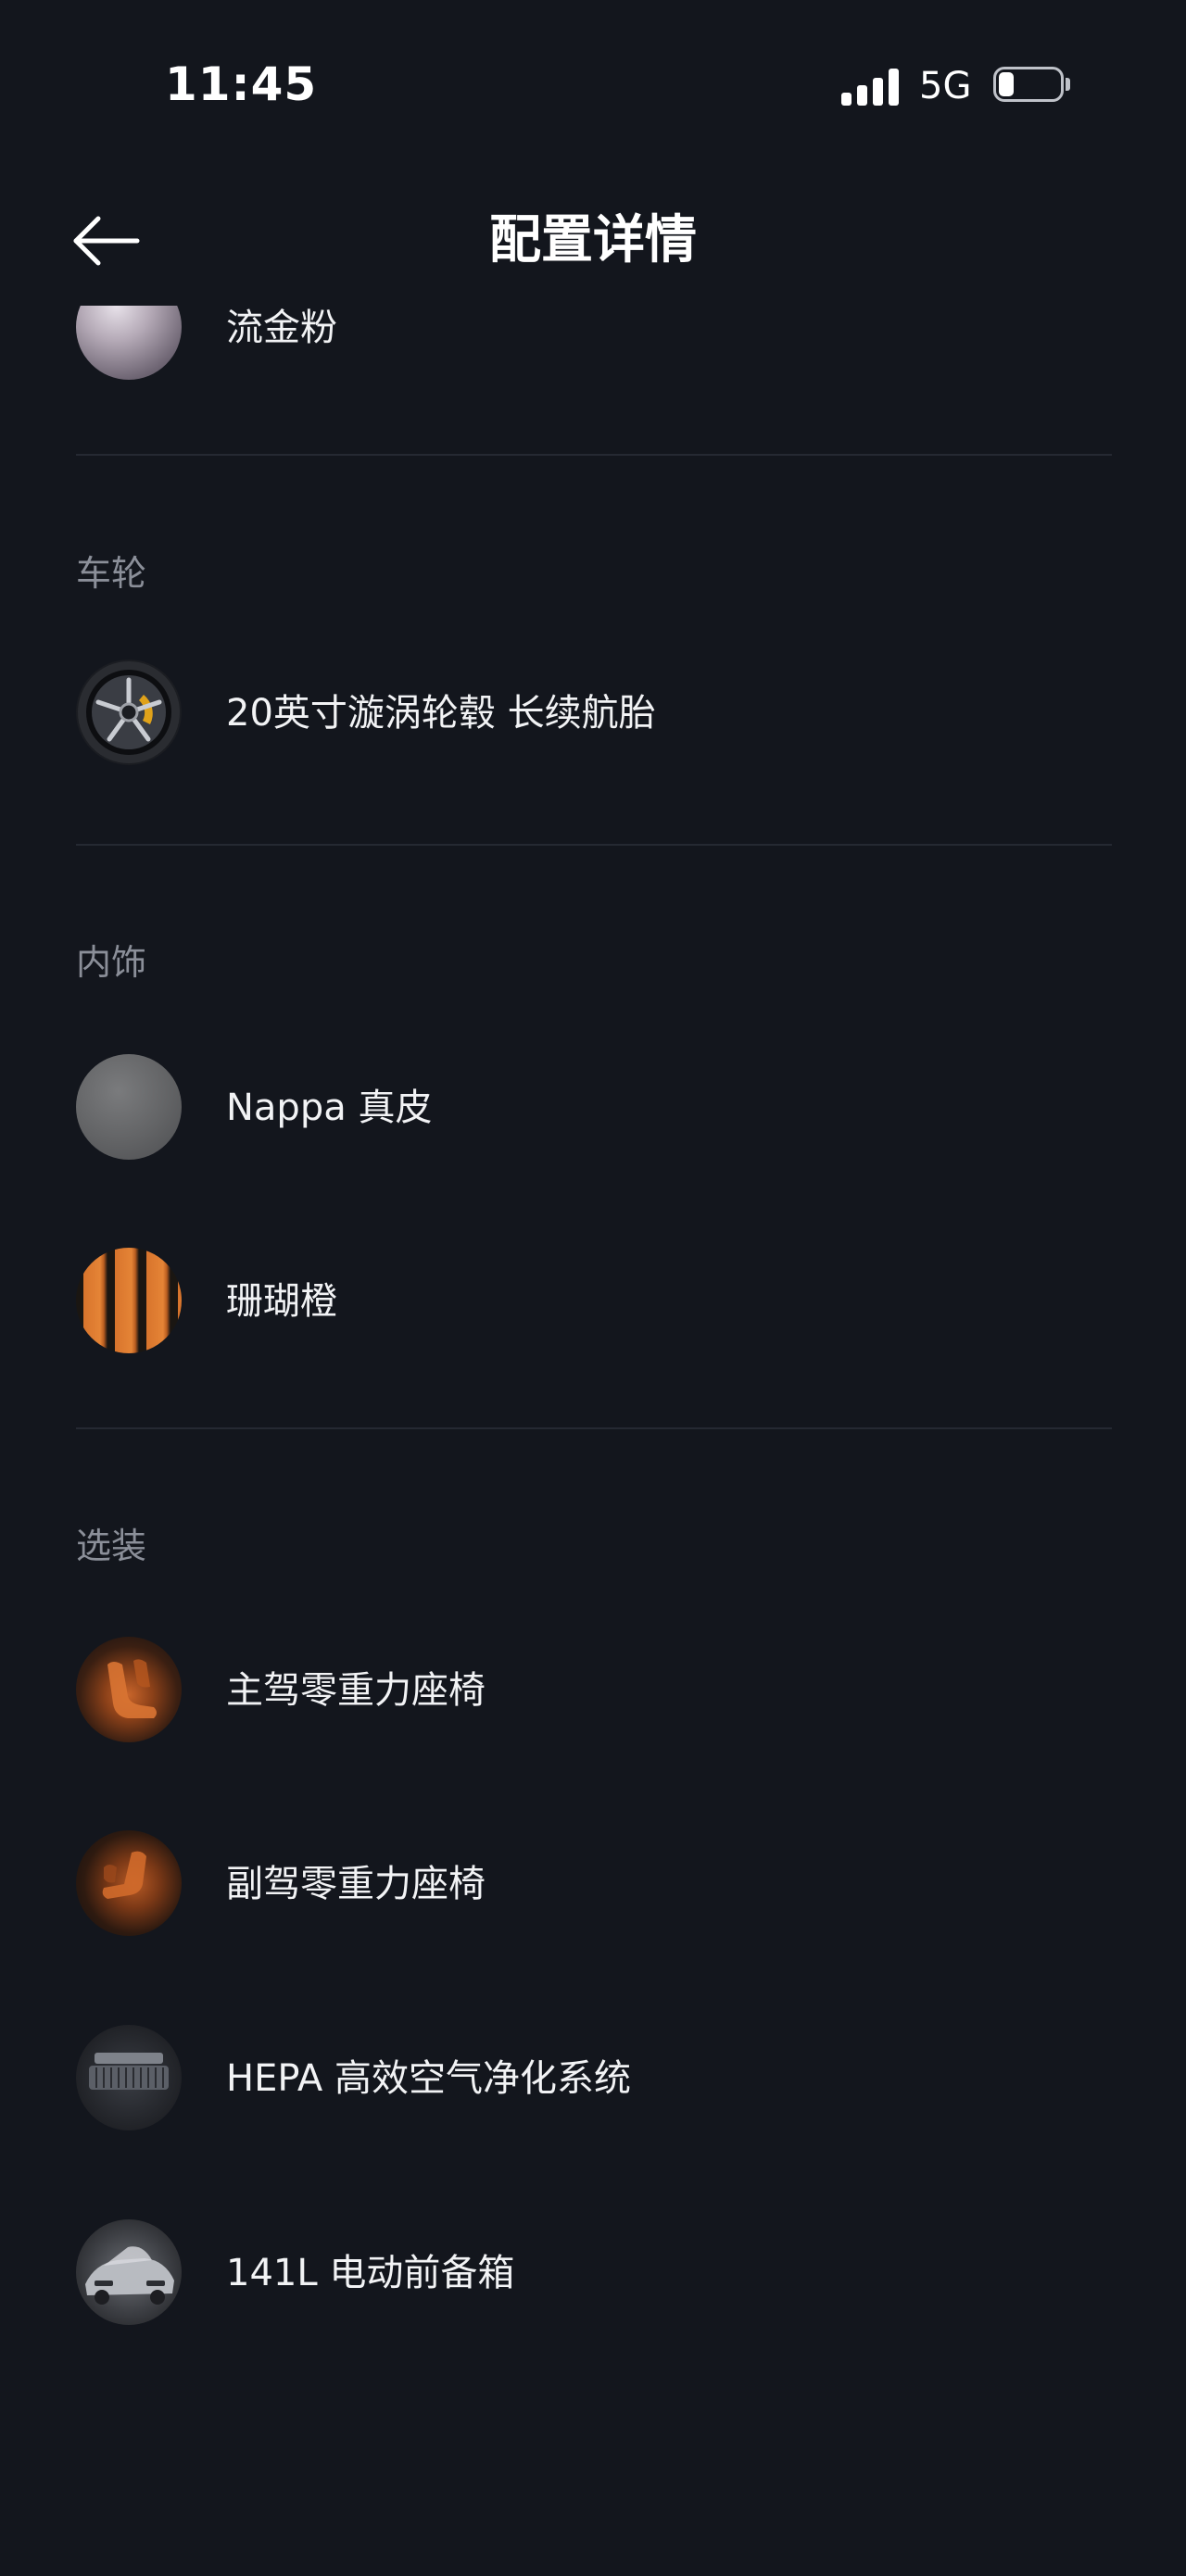  I want to click on front-trunk-icon, so click(129, 2272).